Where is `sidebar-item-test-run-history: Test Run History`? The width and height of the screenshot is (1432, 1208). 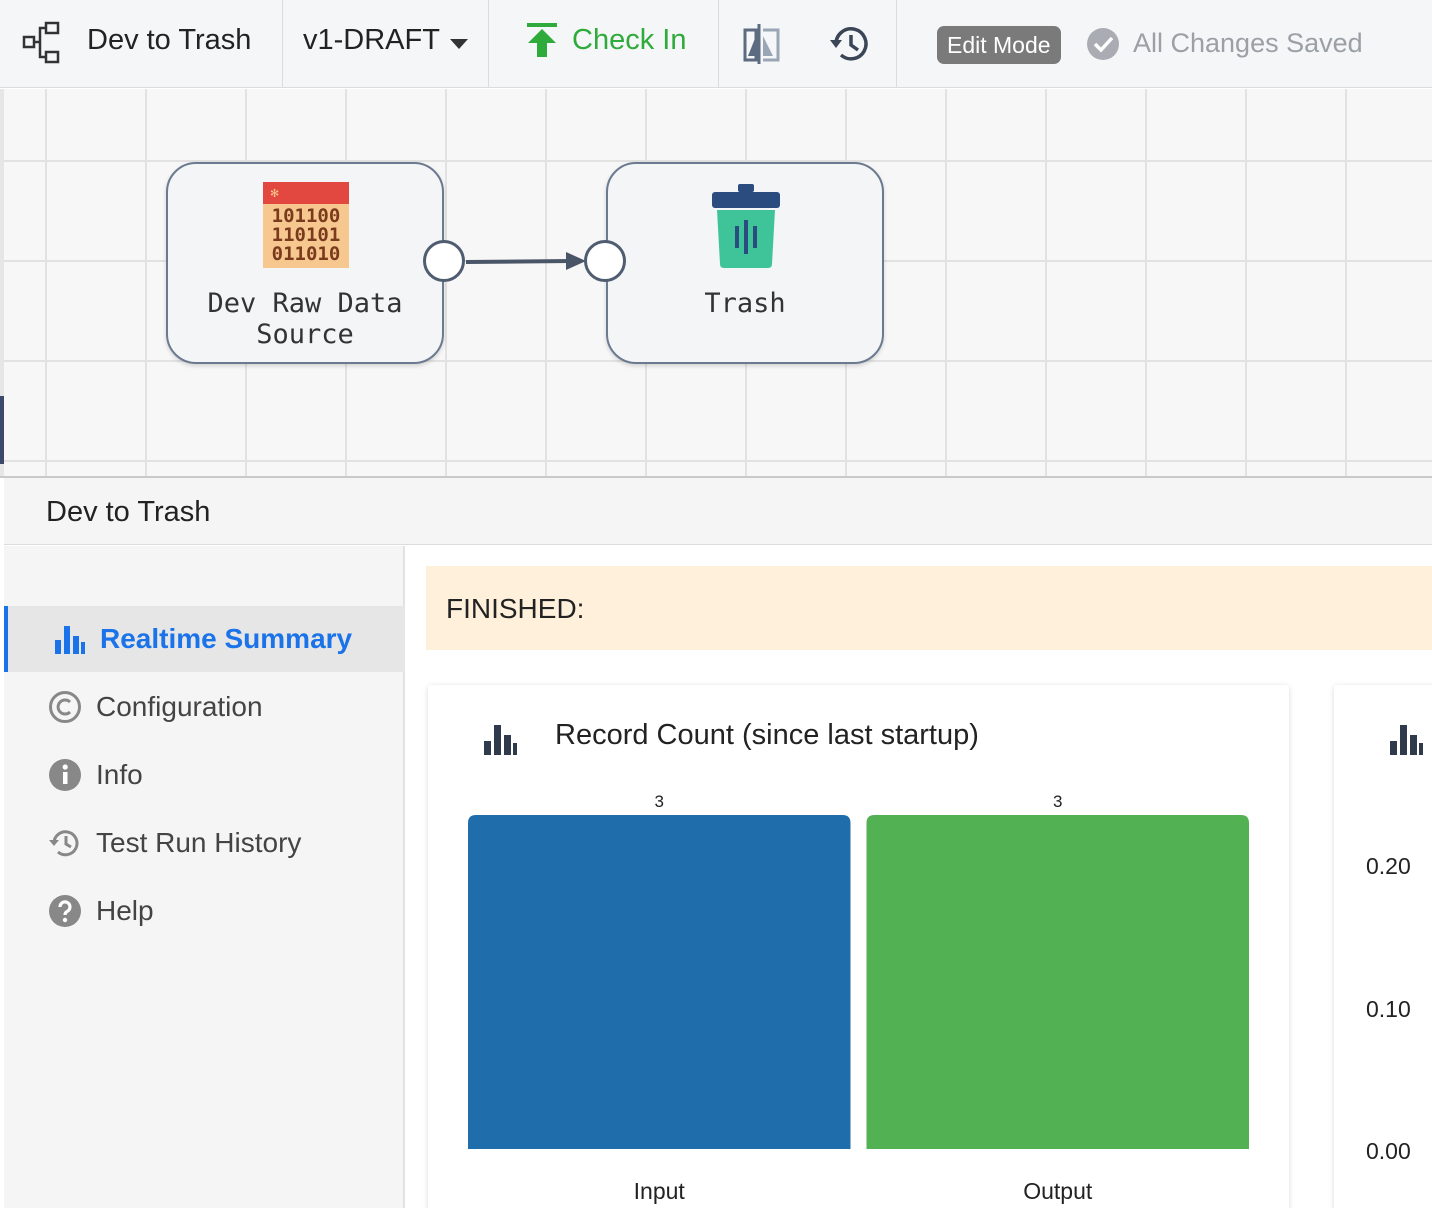
sidebar-item-test-run-history: Test Run History is located at coordinates (204, 843).